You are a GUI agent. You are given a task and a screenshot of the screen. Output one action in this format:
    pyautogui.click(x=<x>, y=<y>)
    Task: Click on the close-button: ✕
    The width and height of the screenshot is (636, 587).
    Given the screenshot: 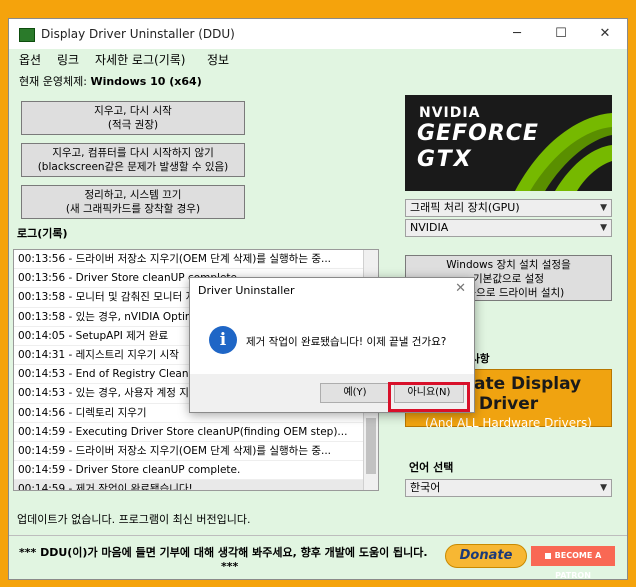 What is the action you would take?
    pyautogui.click(x=605, y=34)
    